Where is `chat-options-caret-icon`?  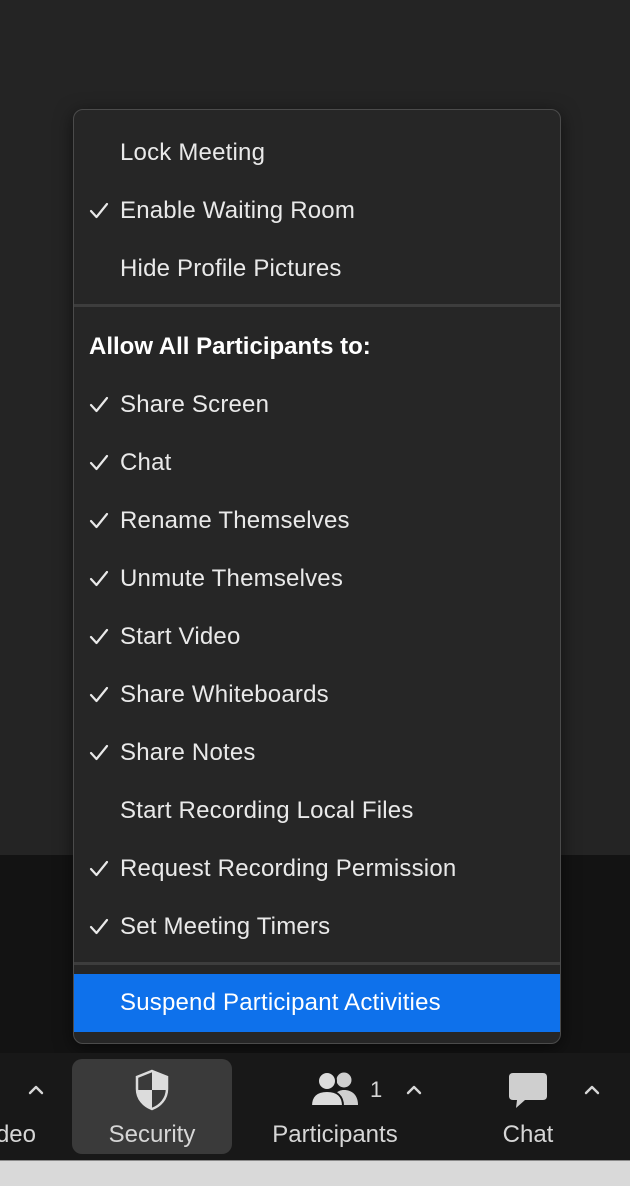
chat-options-caret-icon is located at coordinates (592, 1090).